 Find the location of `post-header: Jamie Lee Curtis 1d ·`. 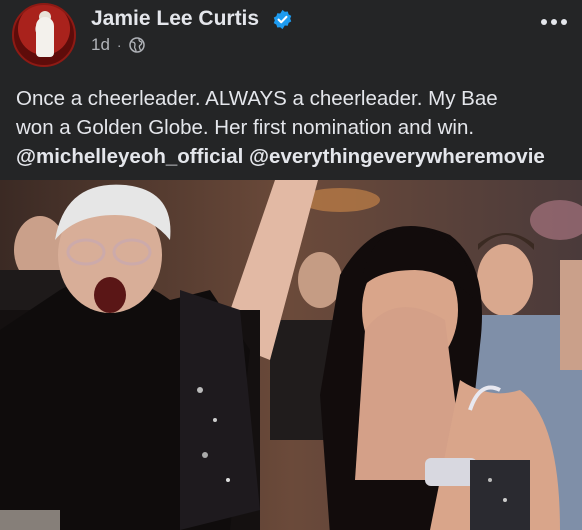

post-header: Jamie Lee Curtis 1d · is located at coordinates (291, 38).